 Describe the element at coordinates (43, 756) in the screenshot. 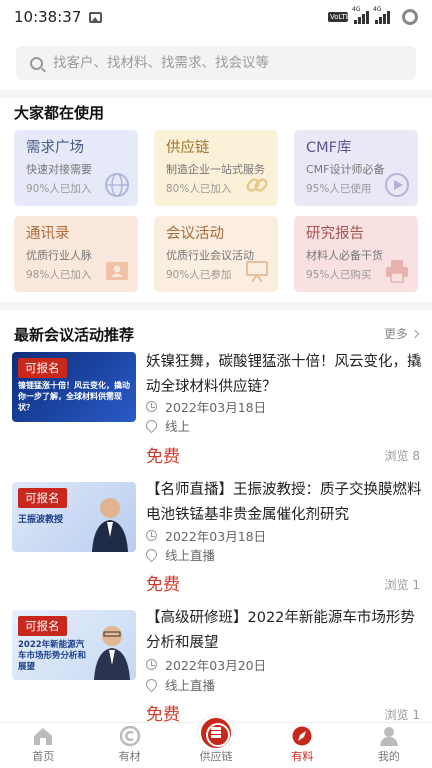

I see `nav-label: 首页` at that location.